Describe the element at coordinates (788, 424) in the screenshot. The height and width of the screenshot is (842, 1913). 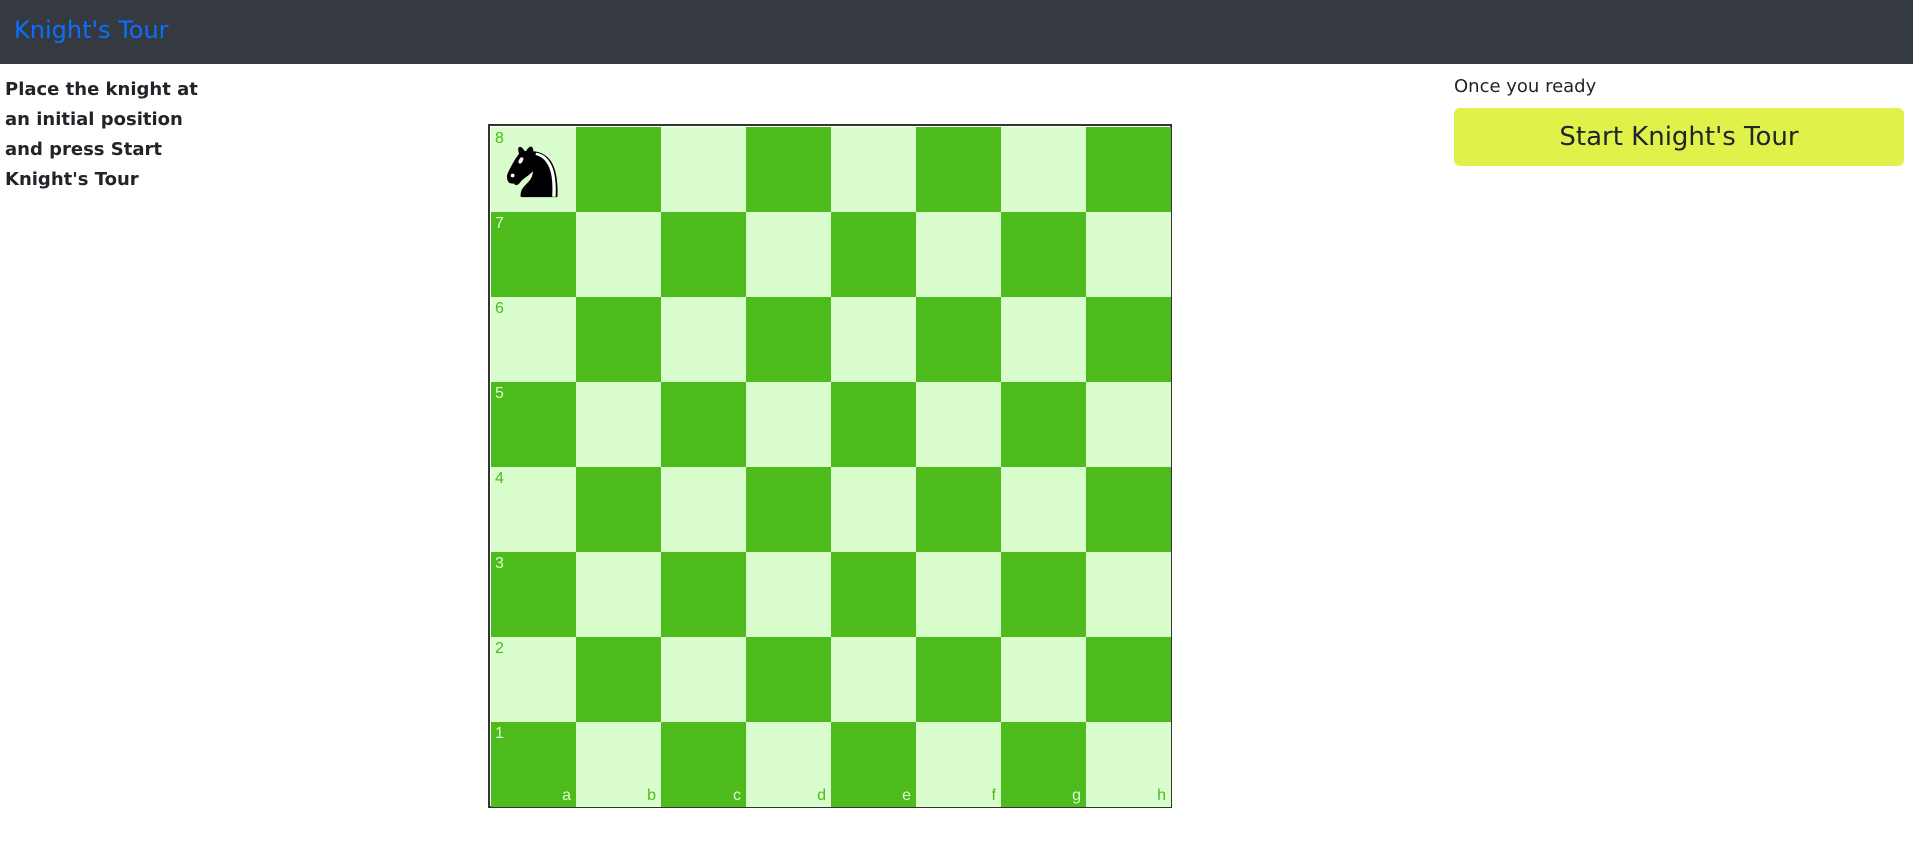
I see `square-d5` at that location.